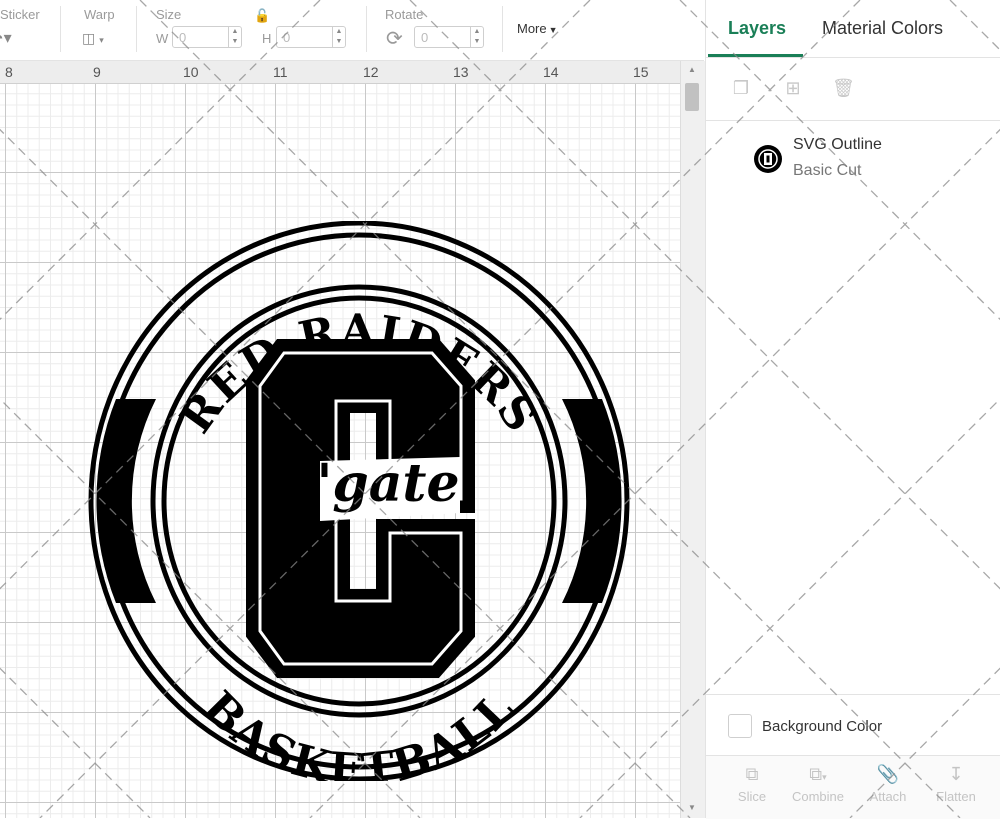  I want to click on rotate-icon: ⟳, so click(394, 38).